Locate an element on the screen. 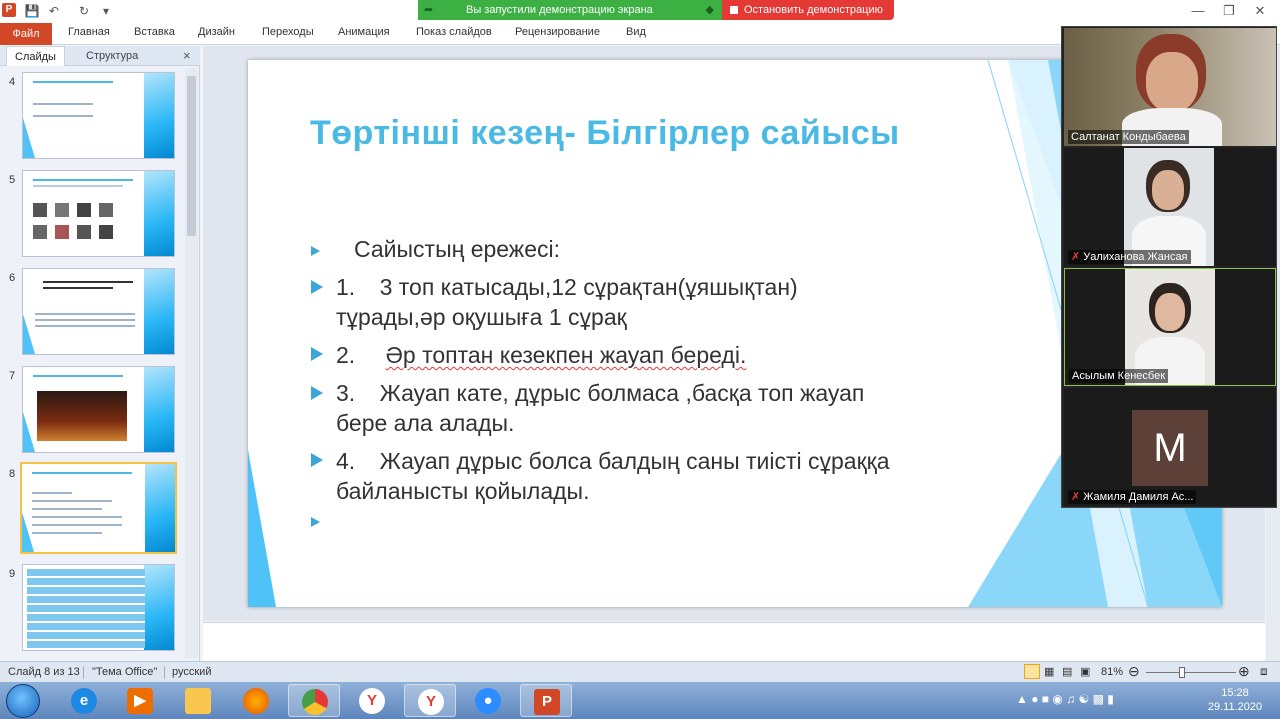 The height and width of the screenshot is (719, 1280). taskbar-powerpoint: P is located at coordinates (546, 700).